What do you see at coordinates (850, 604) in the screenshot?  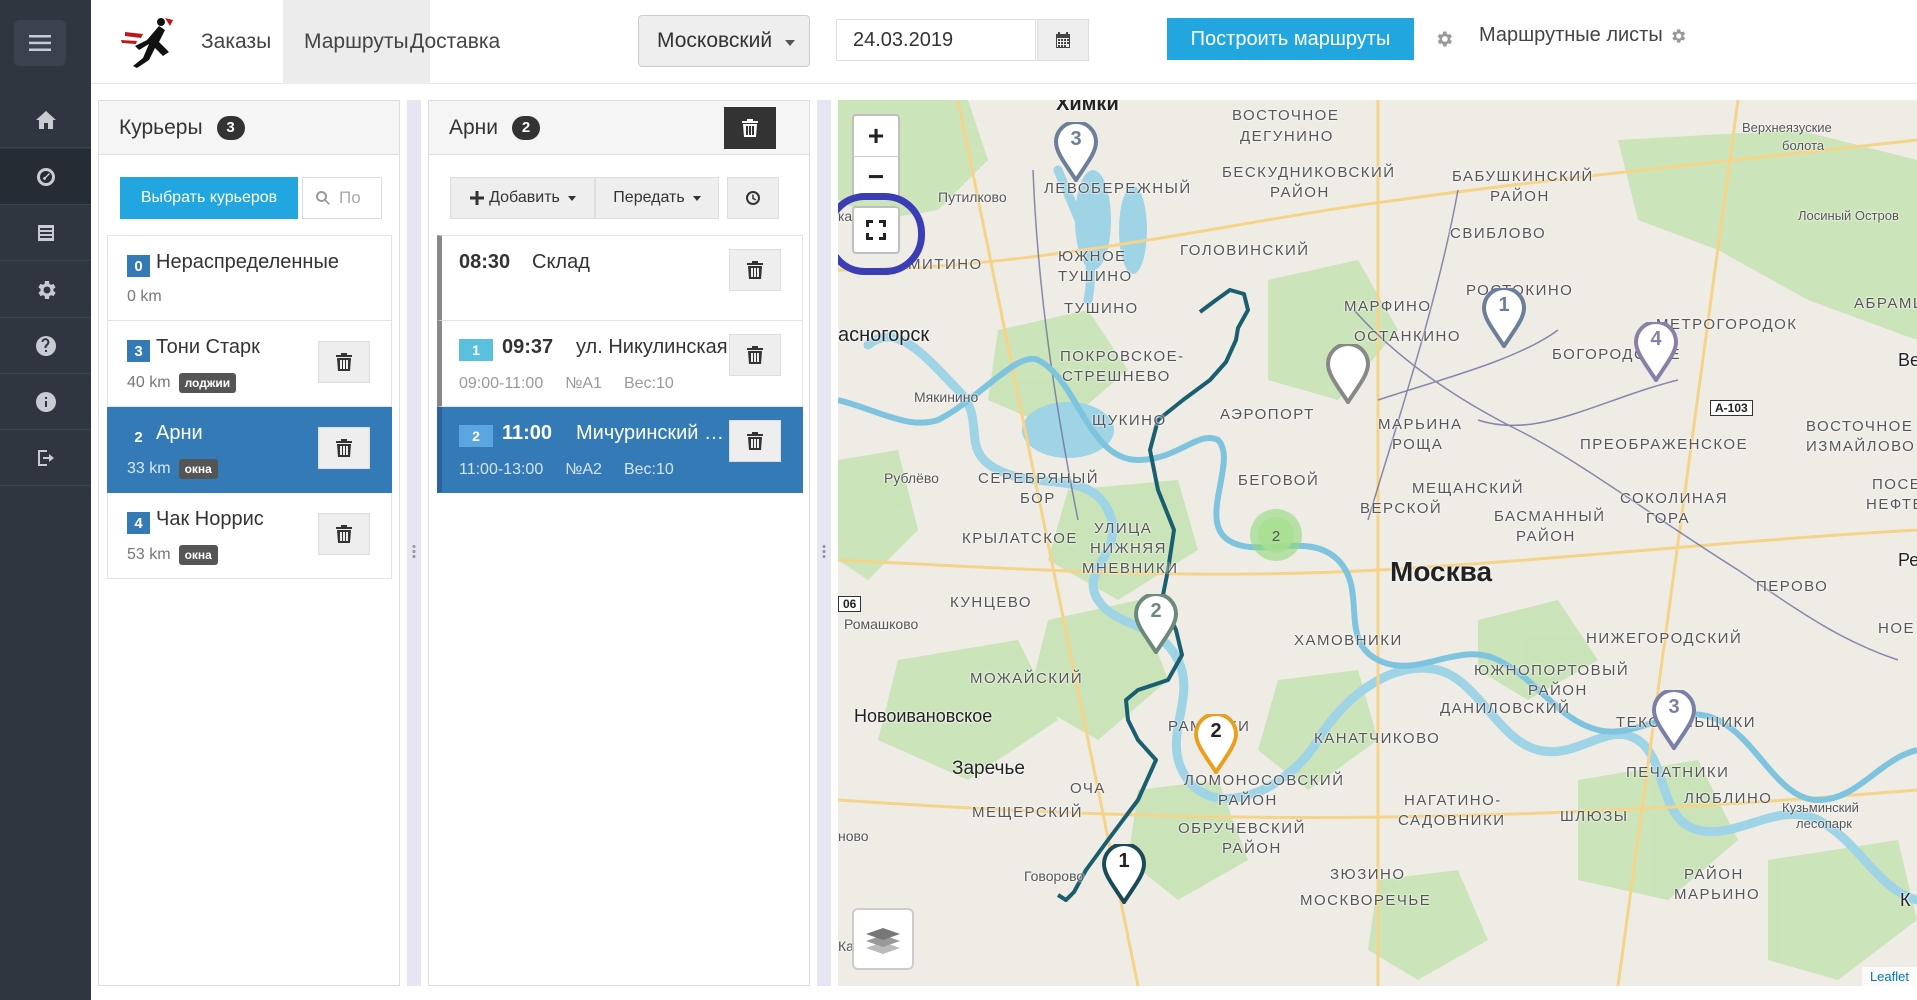 I see `road-sign: 06` at bounding box center [850, 604].